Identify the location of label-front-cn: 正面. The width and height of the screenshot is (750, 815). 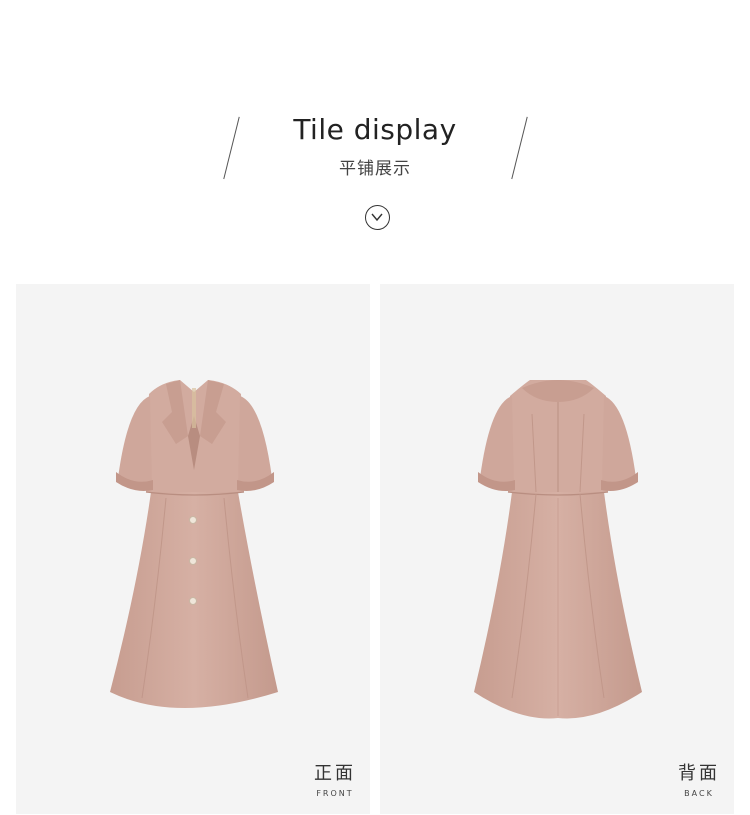
(335, 773).